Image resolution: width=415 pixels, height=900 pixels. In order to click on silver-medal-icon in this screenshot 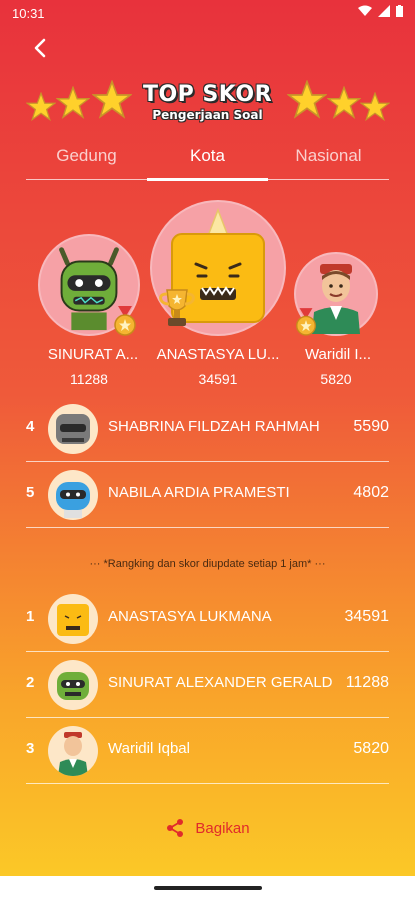, I will do `click(125, 321)`.